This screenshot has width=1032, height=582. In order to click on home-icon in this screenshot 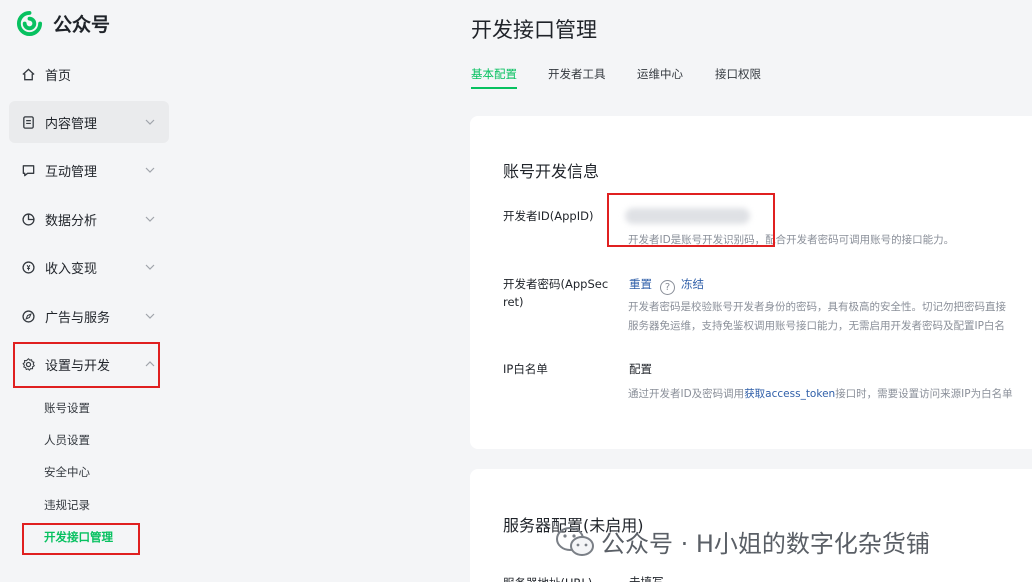, I will do `click(28, 74)`.